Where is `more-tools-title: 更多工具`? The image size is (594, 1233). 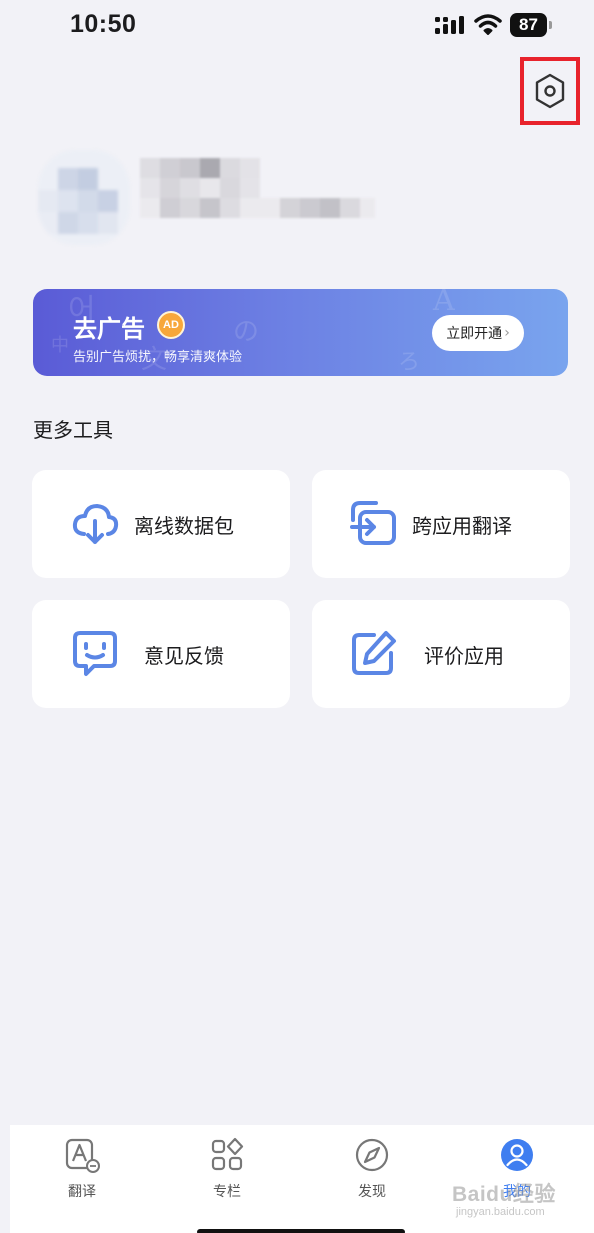 more-tools-title: 更多工具 is located at coordinates (73, 430).